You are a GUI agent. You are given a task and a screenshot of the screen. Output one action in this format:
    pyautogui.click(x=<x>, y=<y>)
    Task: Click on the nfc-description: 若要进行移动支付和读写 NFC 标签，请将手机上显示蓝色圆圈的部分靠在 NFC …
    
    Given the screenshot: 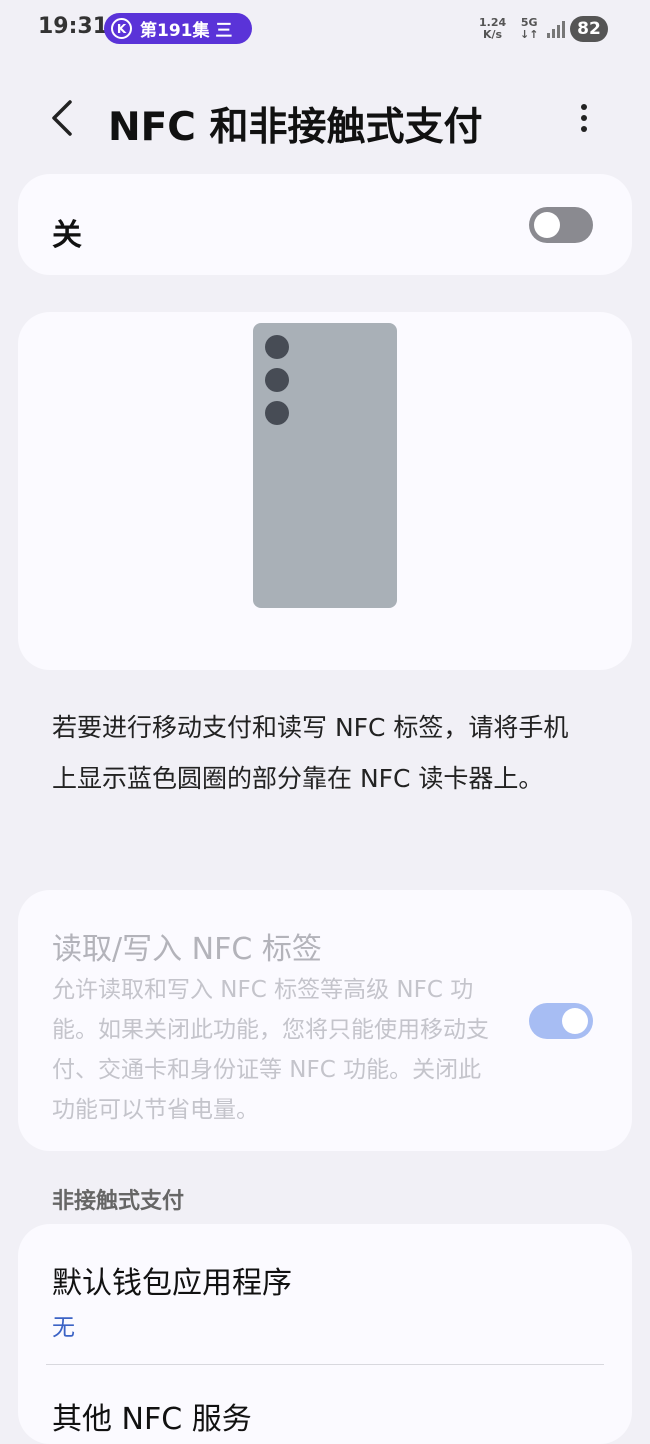 What is the action you would take?
    pyautogui.click(x=310, y=753)
    